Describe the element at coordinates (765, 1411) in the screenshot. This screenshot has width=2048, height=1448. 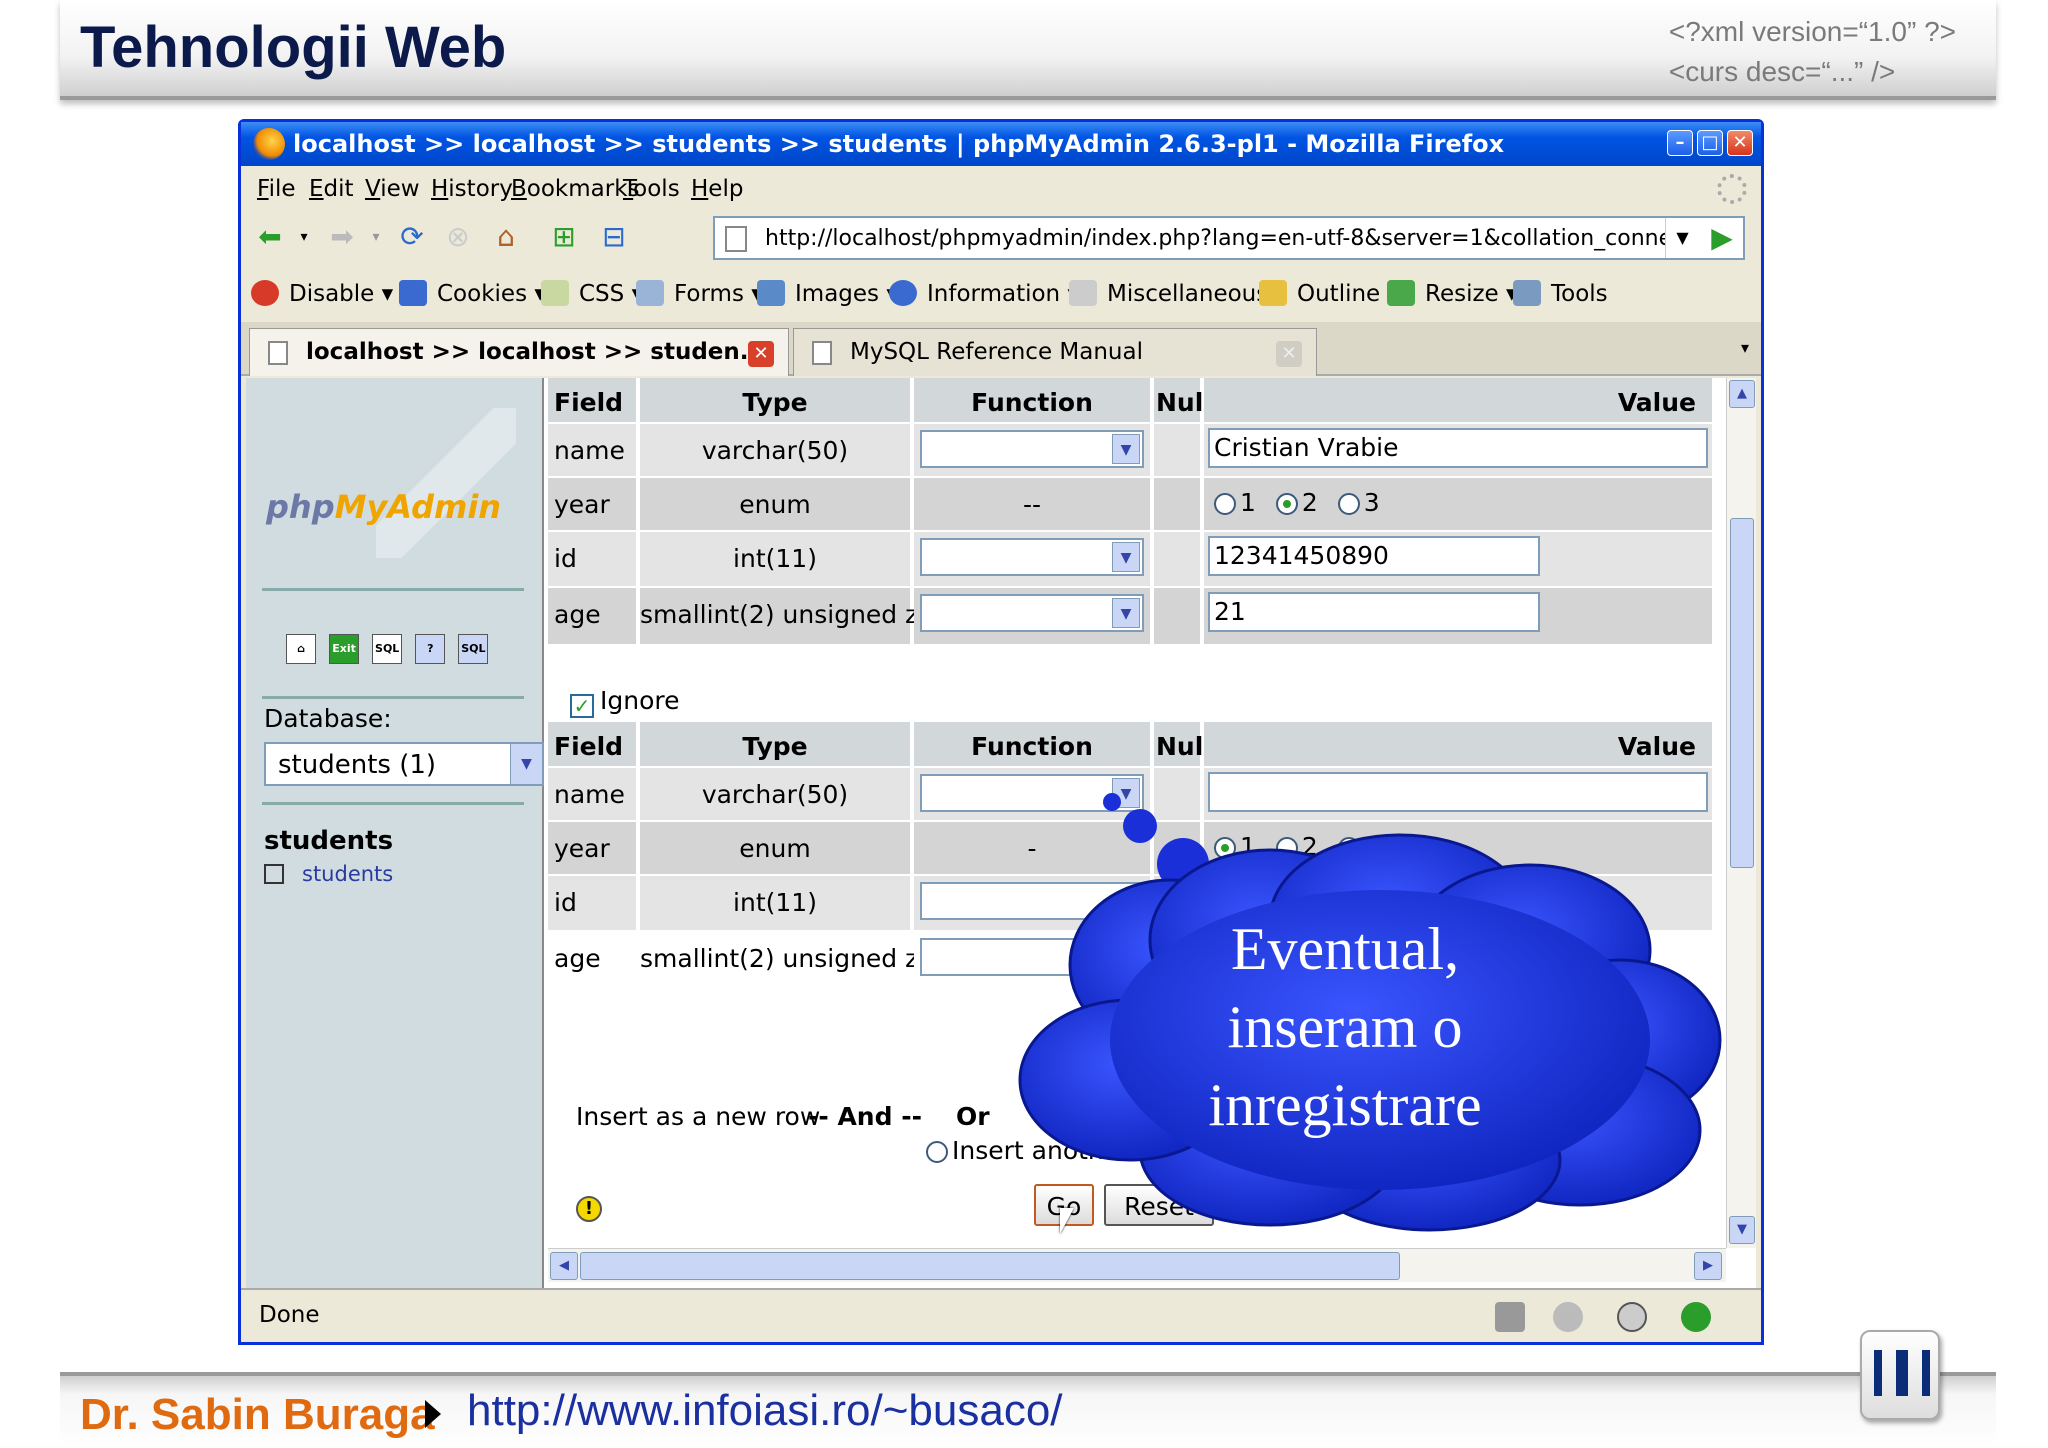
I see `footer-url: http://www.infoiasi.ro/~busaco/` at that location.